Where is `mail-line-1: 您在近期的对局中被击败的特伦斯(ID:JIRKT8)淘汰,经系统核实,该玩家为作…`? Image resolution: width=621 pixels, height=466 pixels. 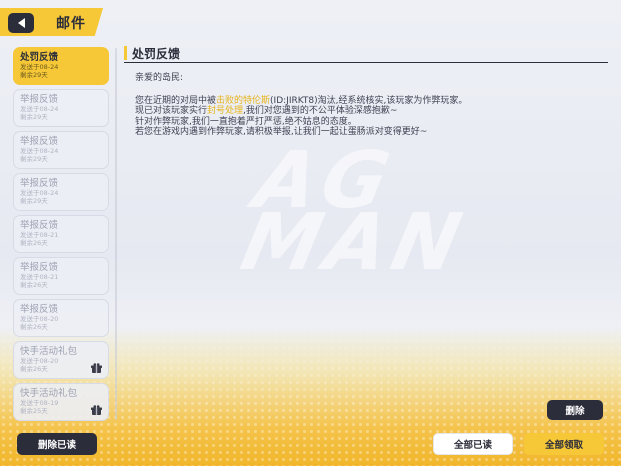
mail-line-1: 您在近期的对局中被击败的特伦斯(ID:JIRKT8)淘汰,经系统核实,该玩家为作… is located at coordinates (370, 101).